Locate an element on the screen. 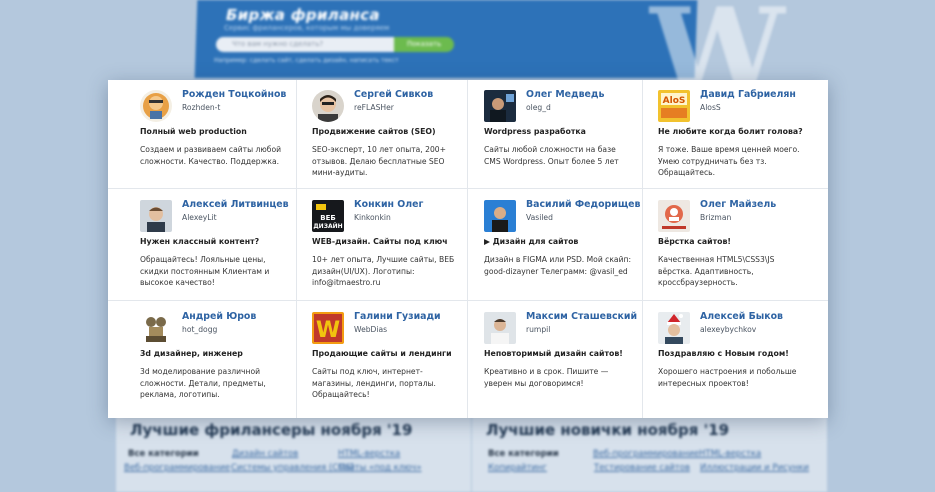  freelancer-login: Rozhden-t is located at coordinates (201, 107).